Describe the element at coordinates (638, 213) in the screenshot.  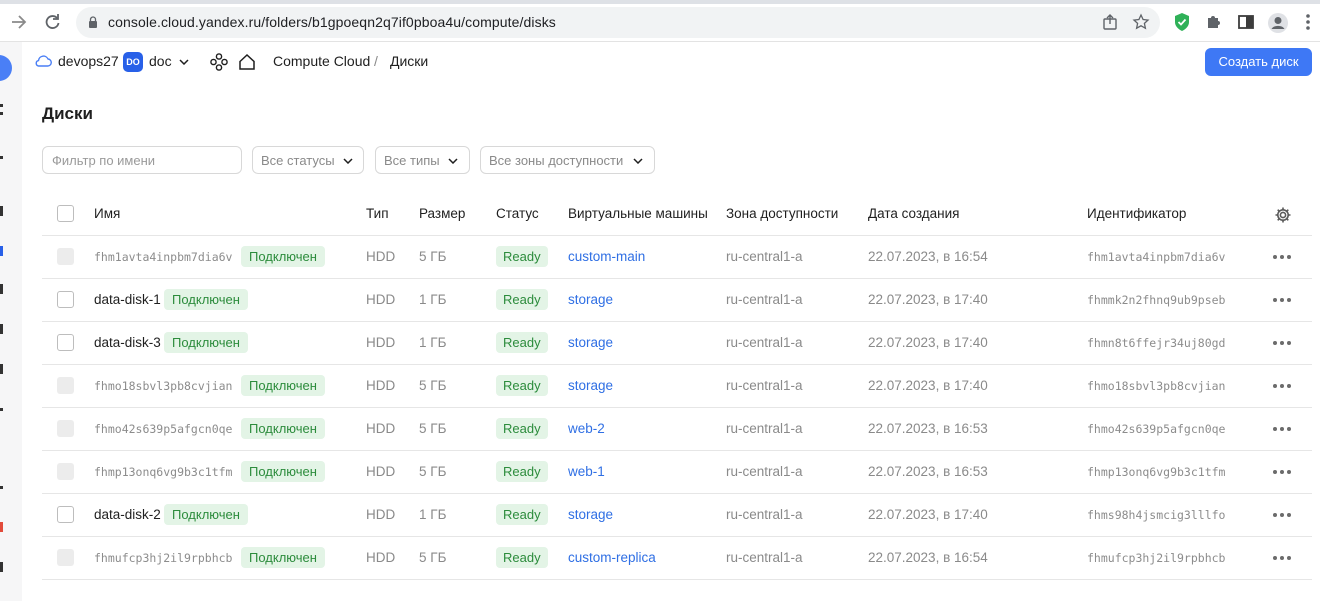
I see `column-header-vms: Виртуальные машины` at that location.